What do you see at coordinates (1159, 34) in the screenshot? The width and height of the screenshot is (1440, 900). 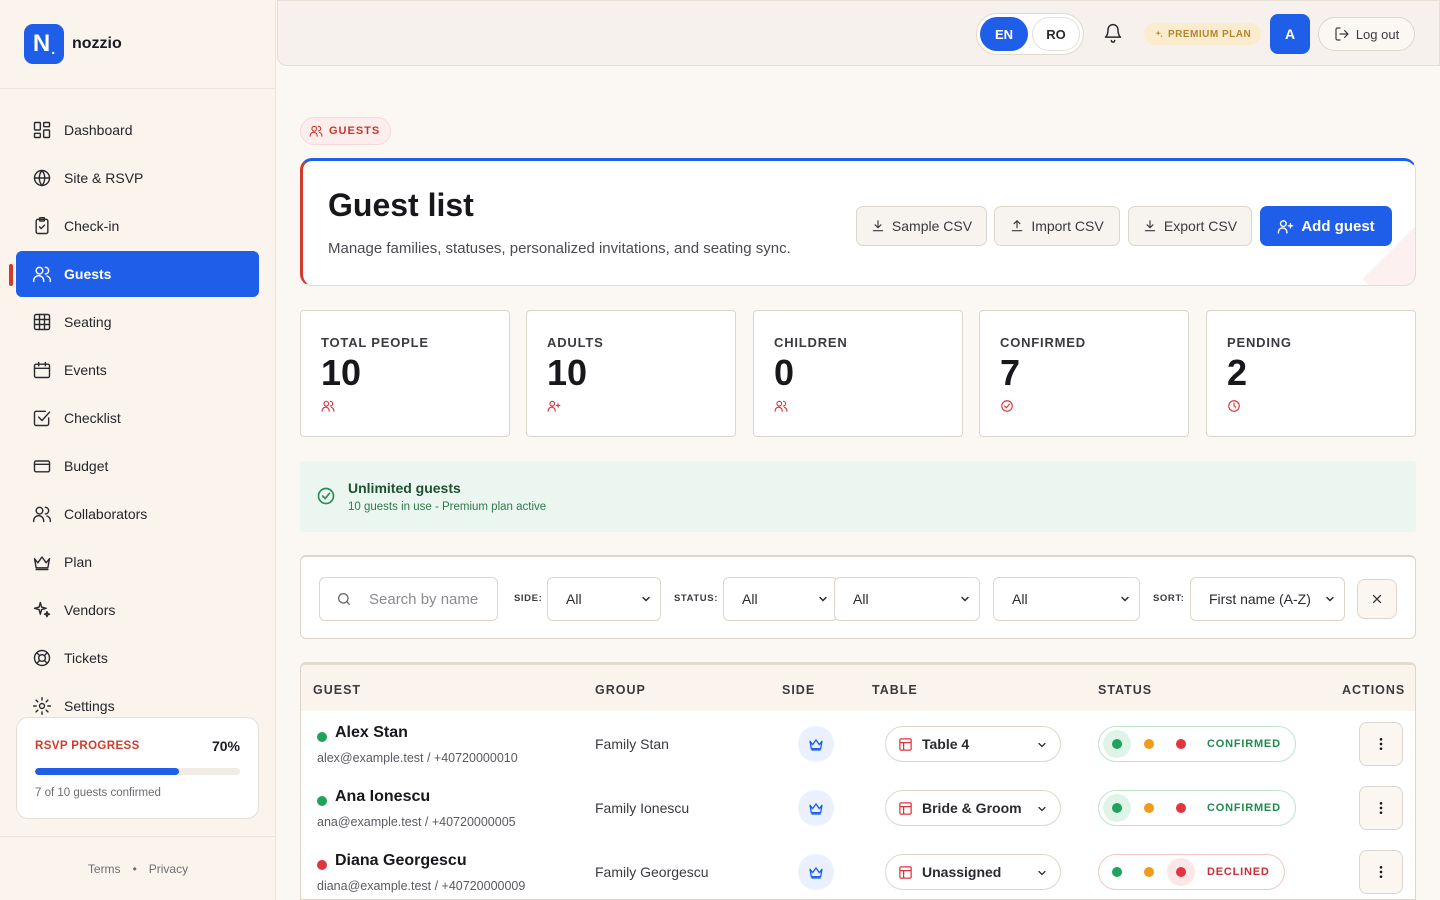 I see `sparkles-icon` at bounding box center [1159, 34].